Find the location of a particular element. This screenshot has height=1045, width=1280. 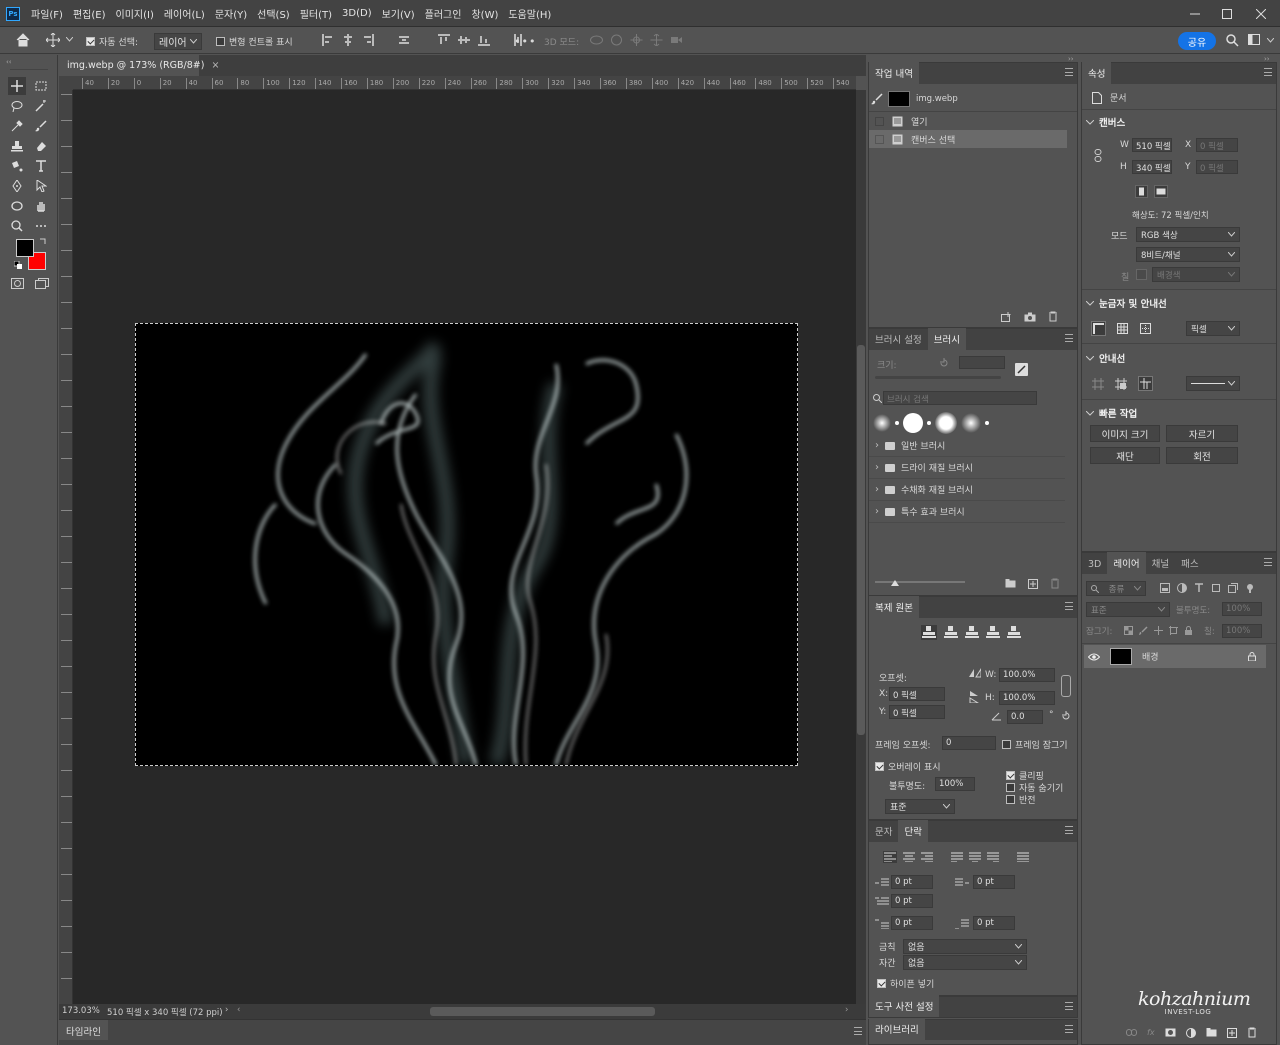

rotate-button: 회전 is located at coordinates (1202, 455).